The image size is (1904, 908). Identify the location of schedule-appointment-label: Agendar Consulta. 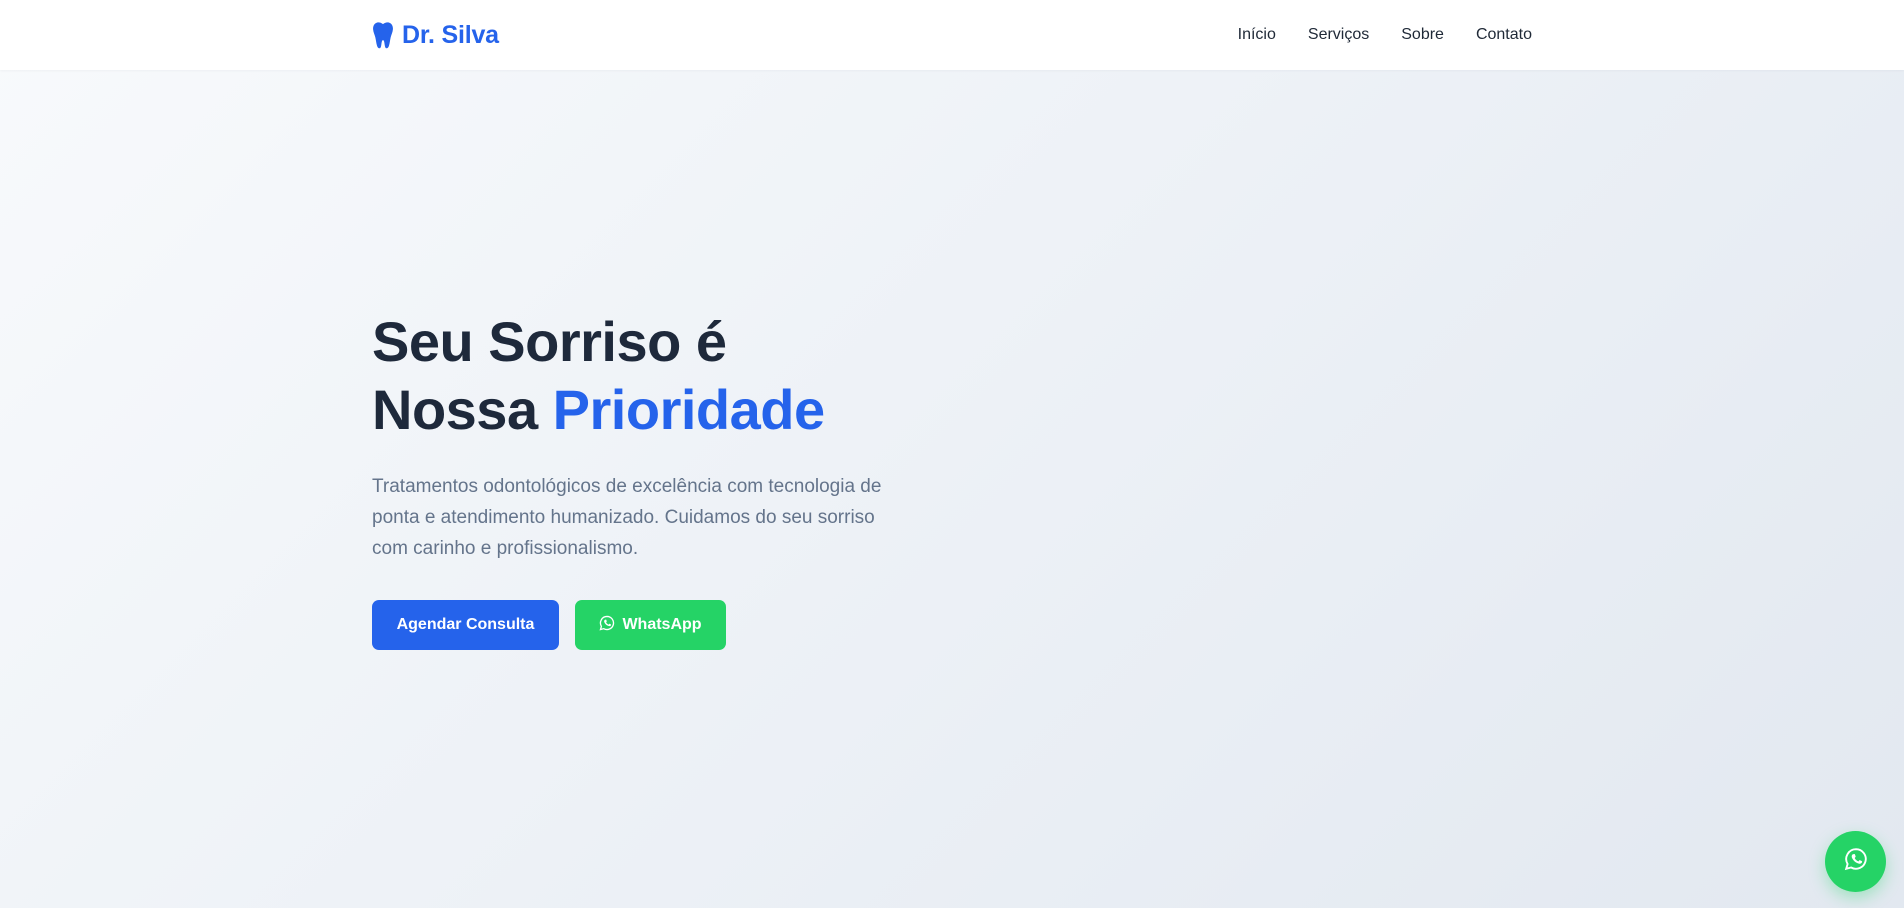
(465, 624).